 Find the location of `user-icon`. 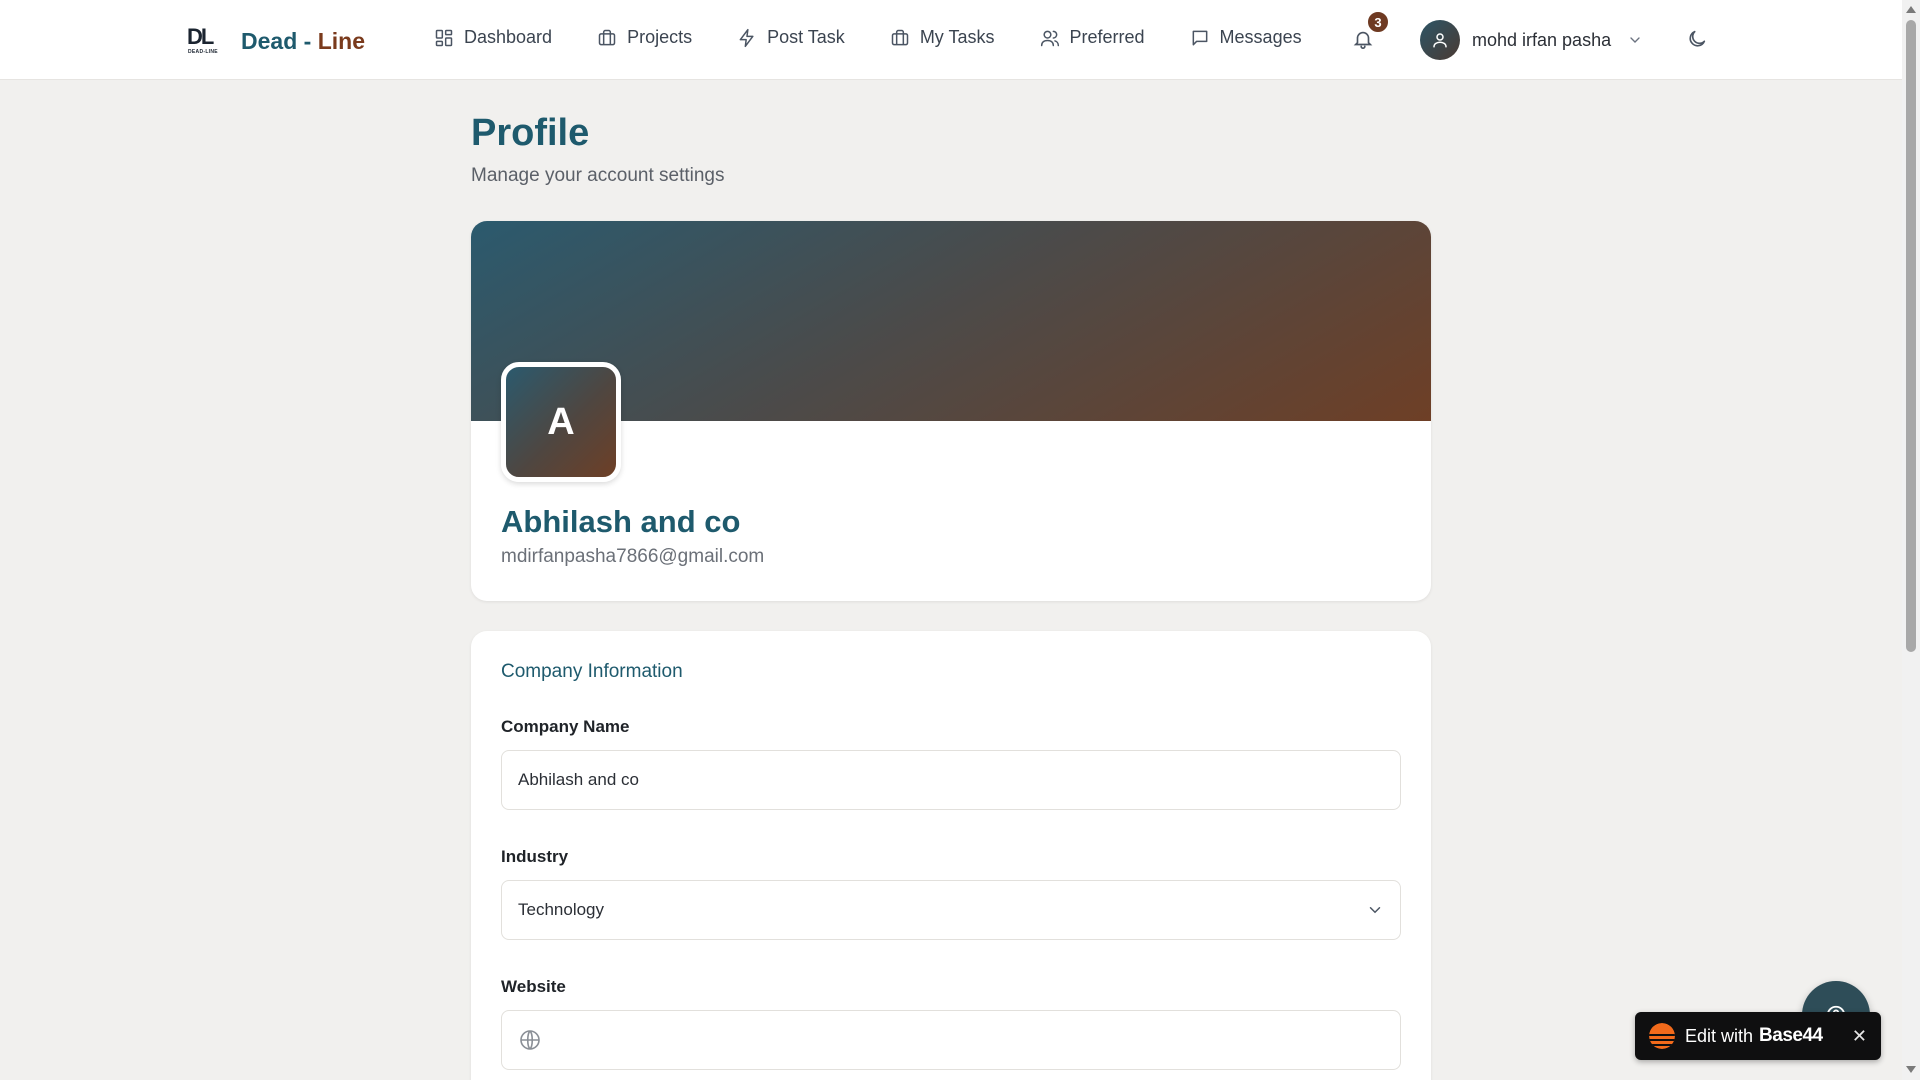

user-icon is located at coordinates (1440, 40).